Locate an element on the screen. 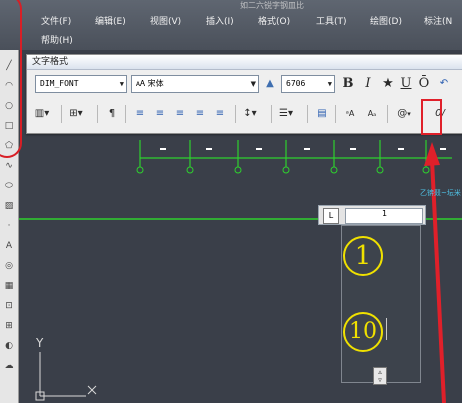 The image size is (462, 403). spline-tool-icon: ∿ is located at coordinates (9, 166).